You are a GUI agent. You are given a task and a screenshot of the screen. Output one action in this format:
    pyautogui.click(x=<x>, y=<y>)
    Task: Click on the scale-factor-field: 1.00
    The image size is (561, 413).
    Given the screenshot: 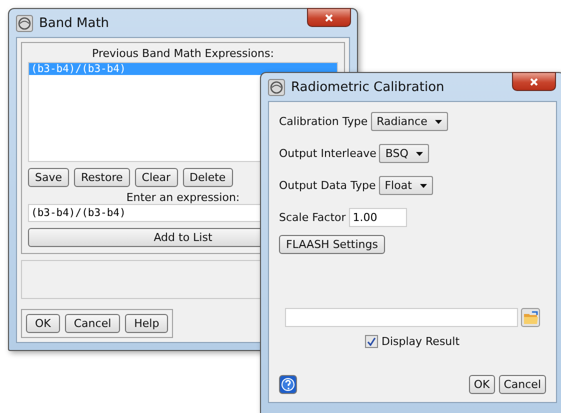 What is the action you would take?
    pyautogui.click(x=377, y=217)
    